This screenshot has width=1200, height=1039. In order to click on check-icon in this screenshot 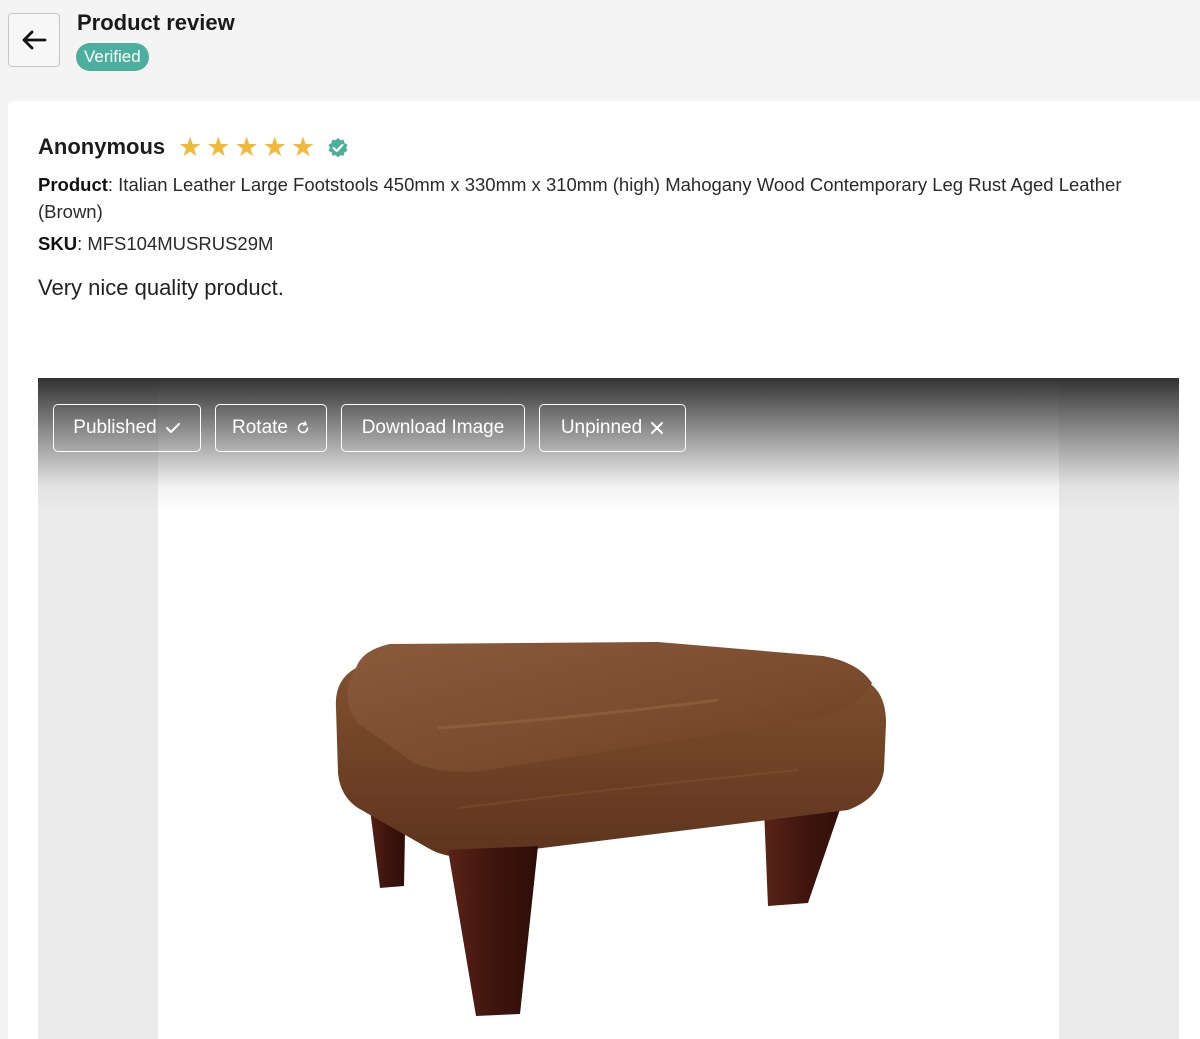, I will do `click(172, 428)`.